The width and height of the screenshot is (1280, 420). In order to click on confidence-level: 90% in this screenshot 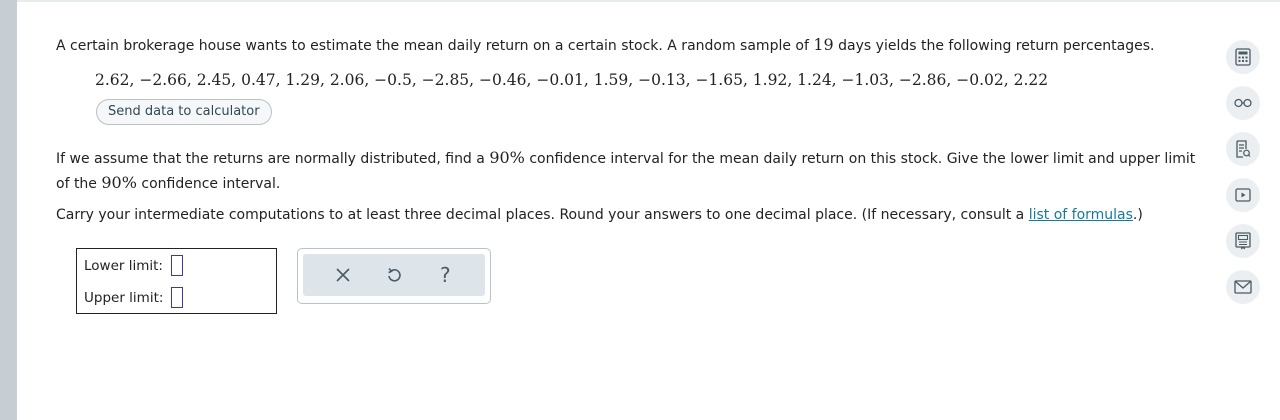, I will do `click(507, 157)`.